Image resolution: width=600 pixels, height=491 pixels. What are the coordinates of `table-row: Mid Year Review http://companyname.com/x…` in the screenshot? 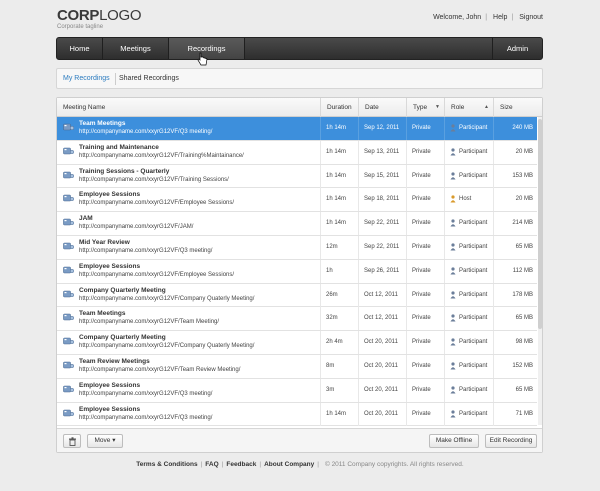 It's located at (297, 247).